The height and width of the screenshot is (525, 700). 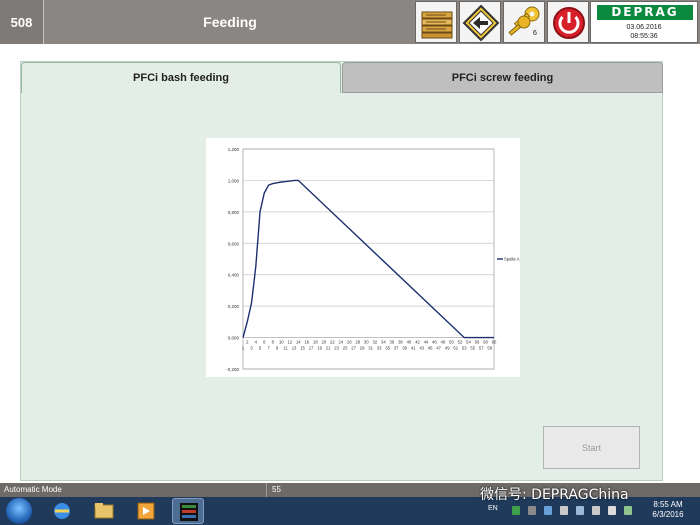 I want to click on x-tick-label: 21, so click(x=328, y=348).